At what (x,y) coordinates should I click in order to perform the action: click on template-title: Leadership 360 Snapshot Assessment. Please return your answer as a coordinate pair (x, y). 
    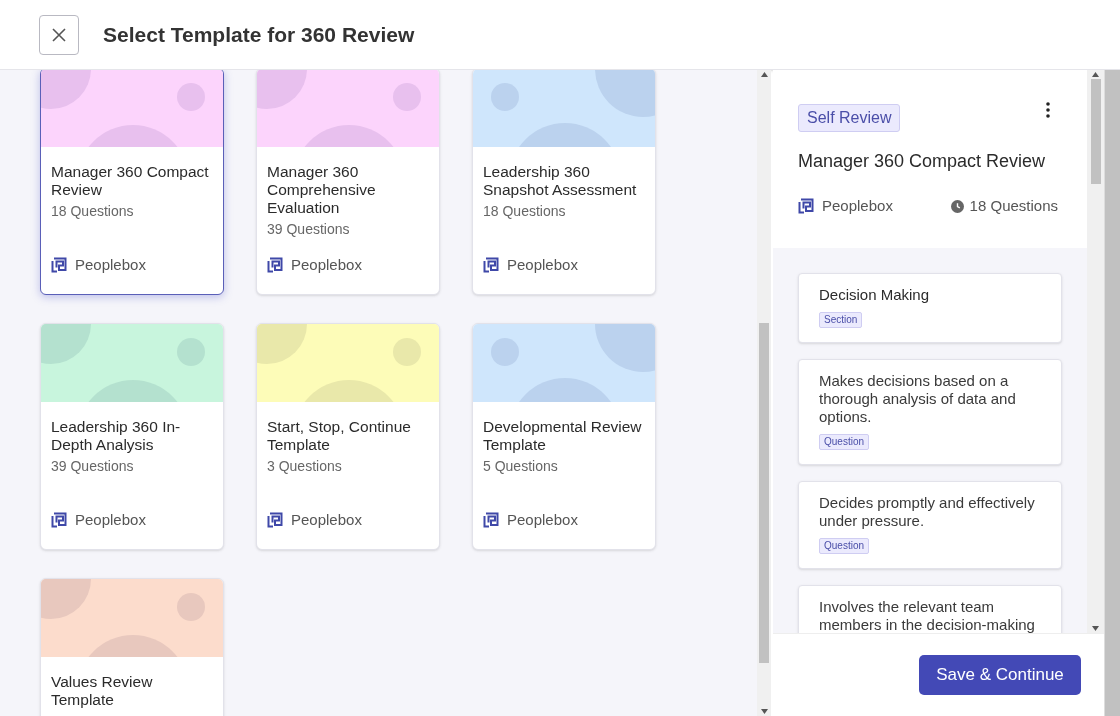
    Looking at the image, I should click on (560, 181).